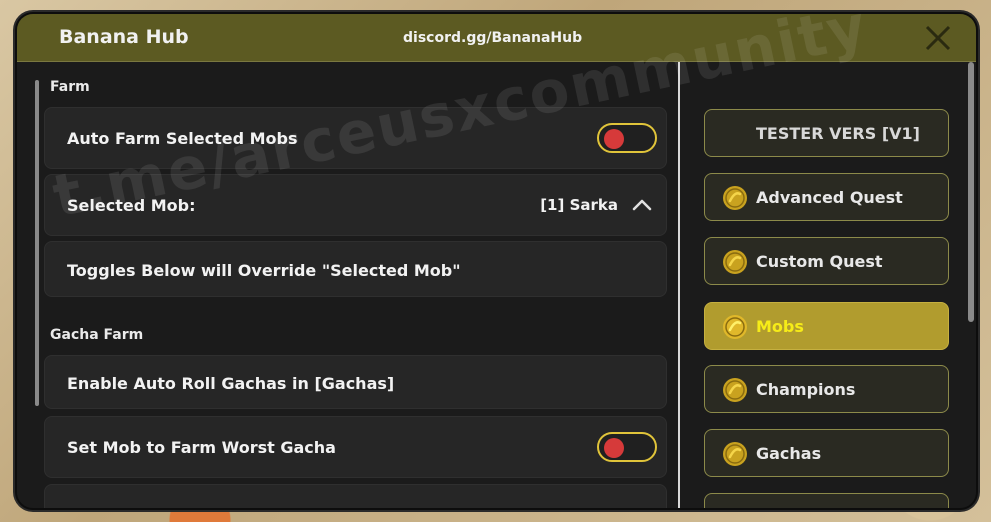 This screenshot has width=991, height=522. I want to click on tab-partial, so click(826, 500).